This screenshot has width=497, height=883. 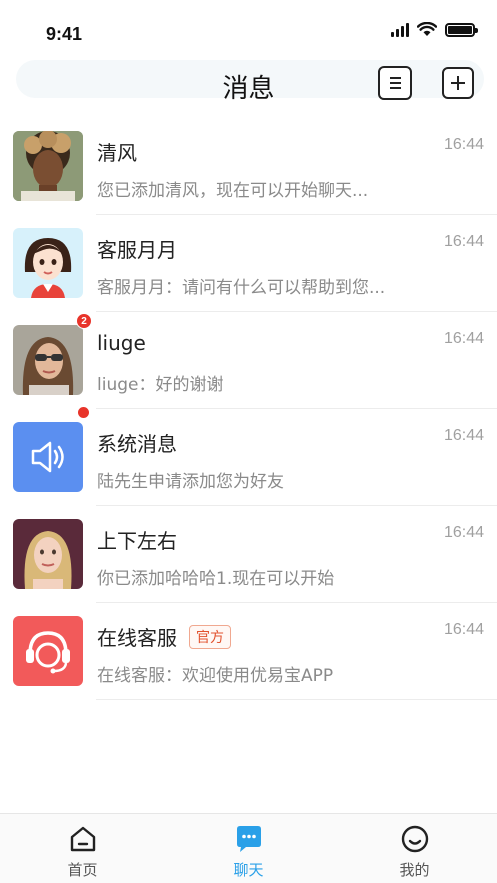 I want to click on add-icon, so click(x=458, y=83).